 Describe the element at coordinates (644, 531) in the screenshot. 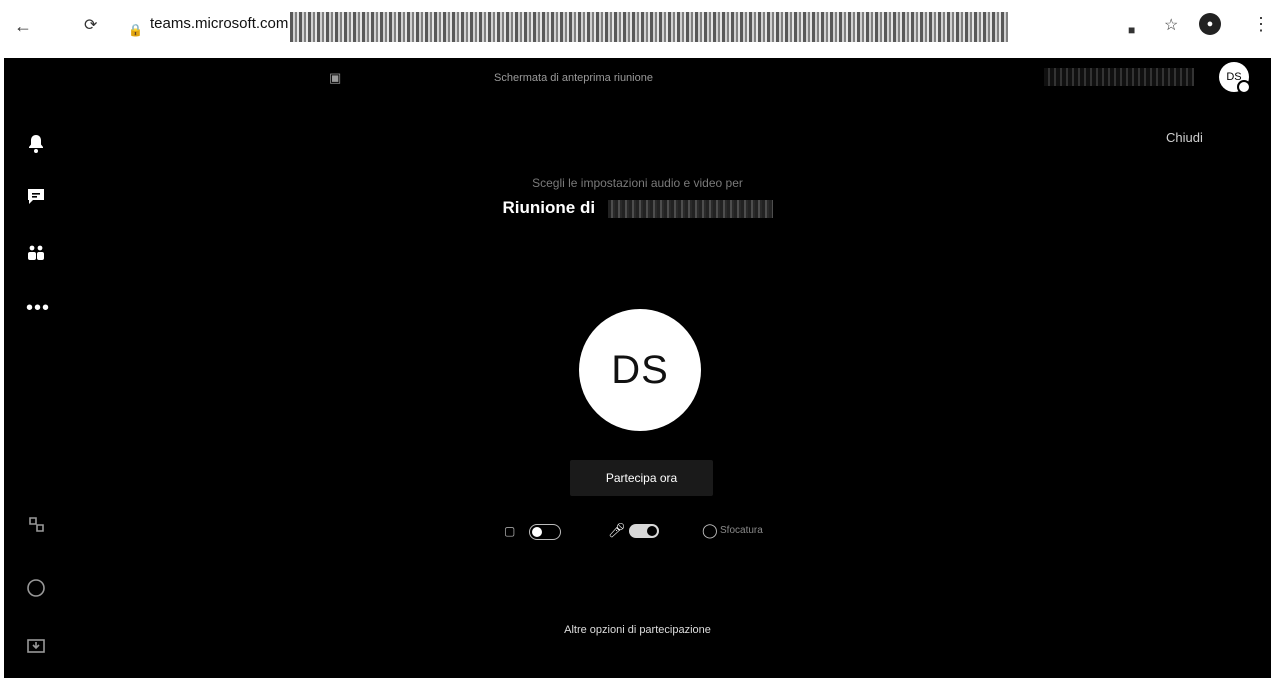

I see `mic-toggle` at that location.